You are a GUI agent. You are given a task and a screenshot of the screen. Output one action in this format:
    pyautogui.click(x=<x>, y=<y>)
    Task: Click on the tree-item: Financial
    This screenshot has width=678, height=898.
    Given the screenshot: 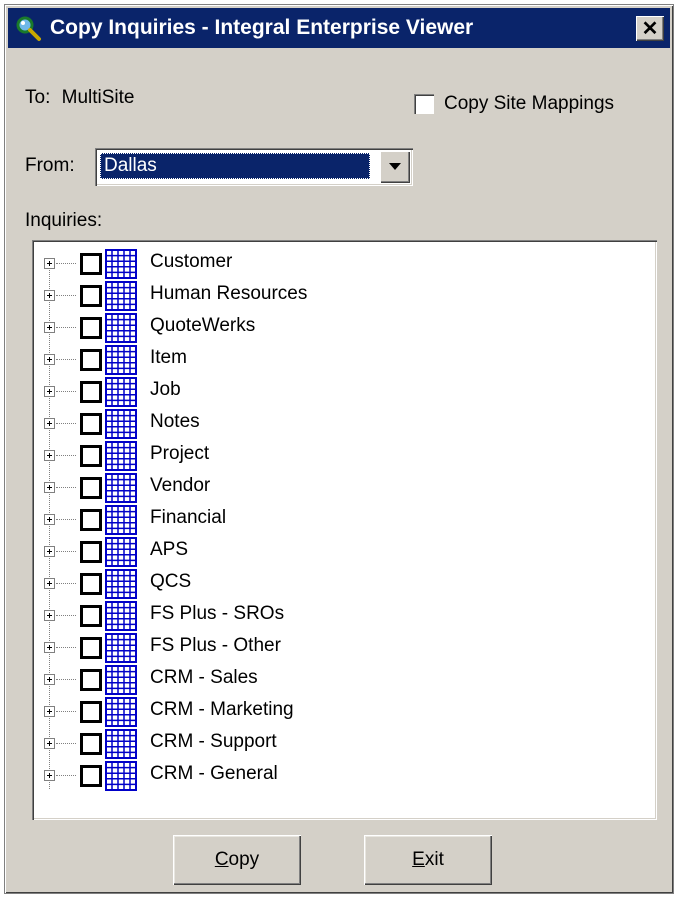 What is the action you would take?
    pyautogui.click(x=344, y=520)
    